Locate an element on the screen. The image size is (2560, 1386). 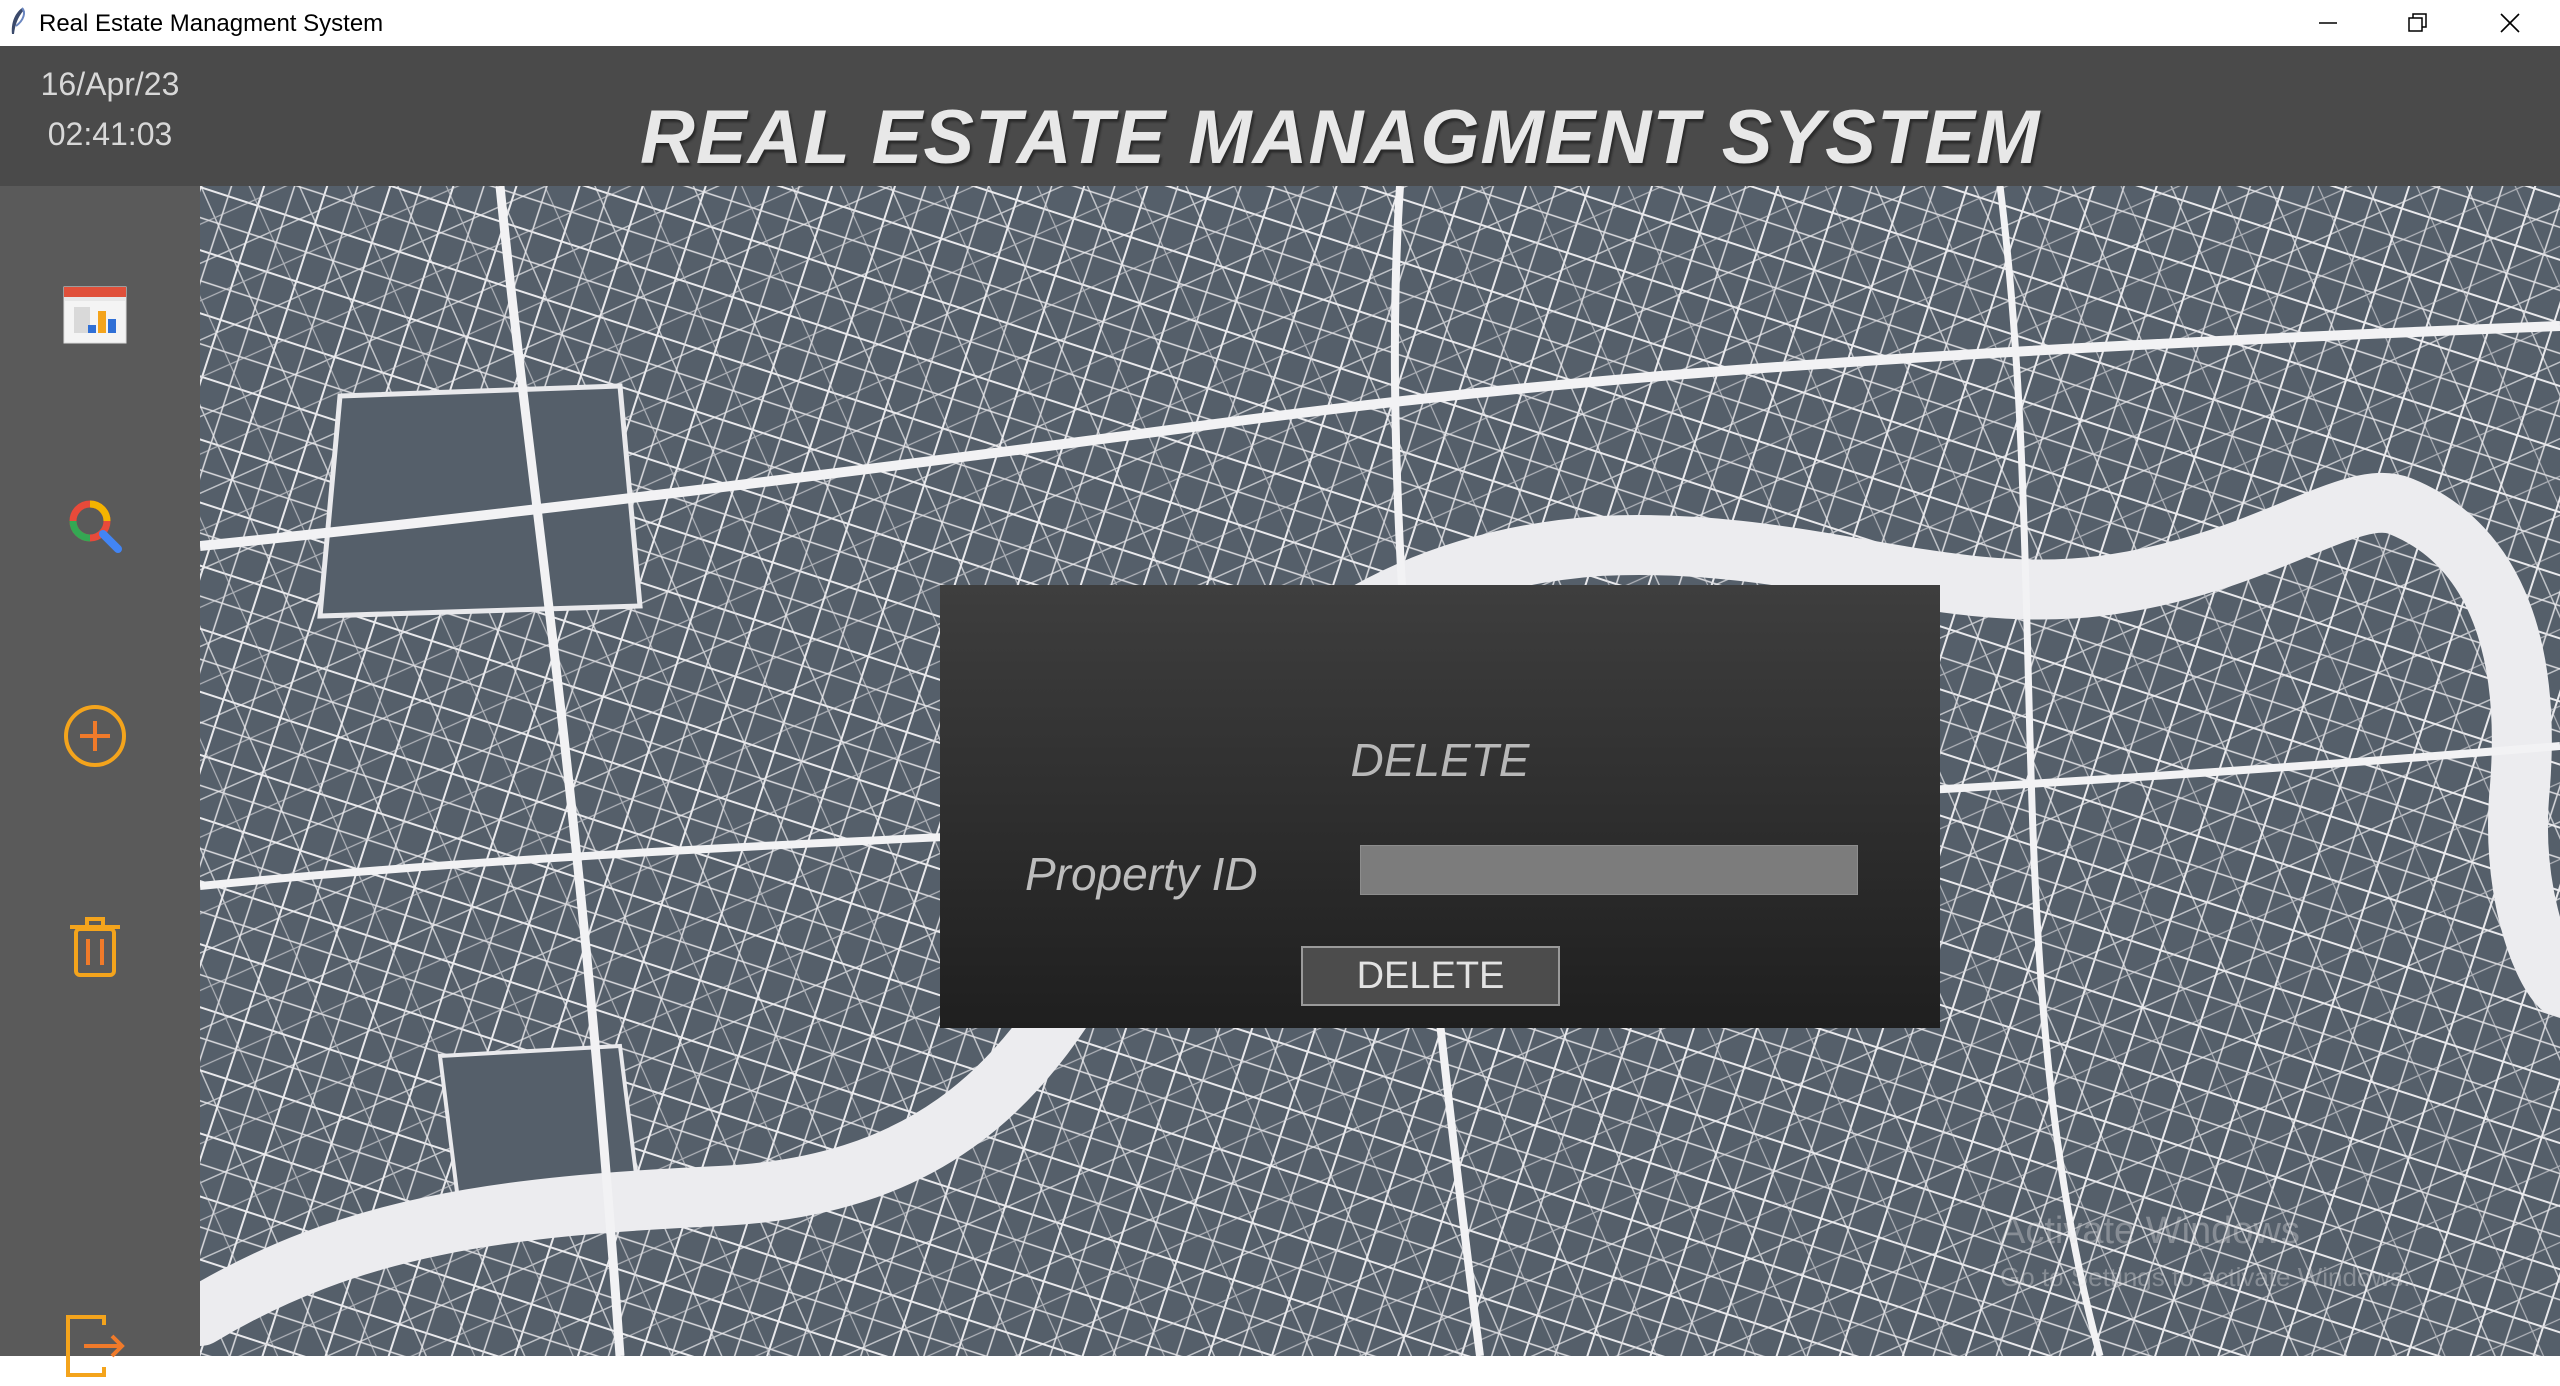
sidebar-item-search is located at coordinates (95, 526).